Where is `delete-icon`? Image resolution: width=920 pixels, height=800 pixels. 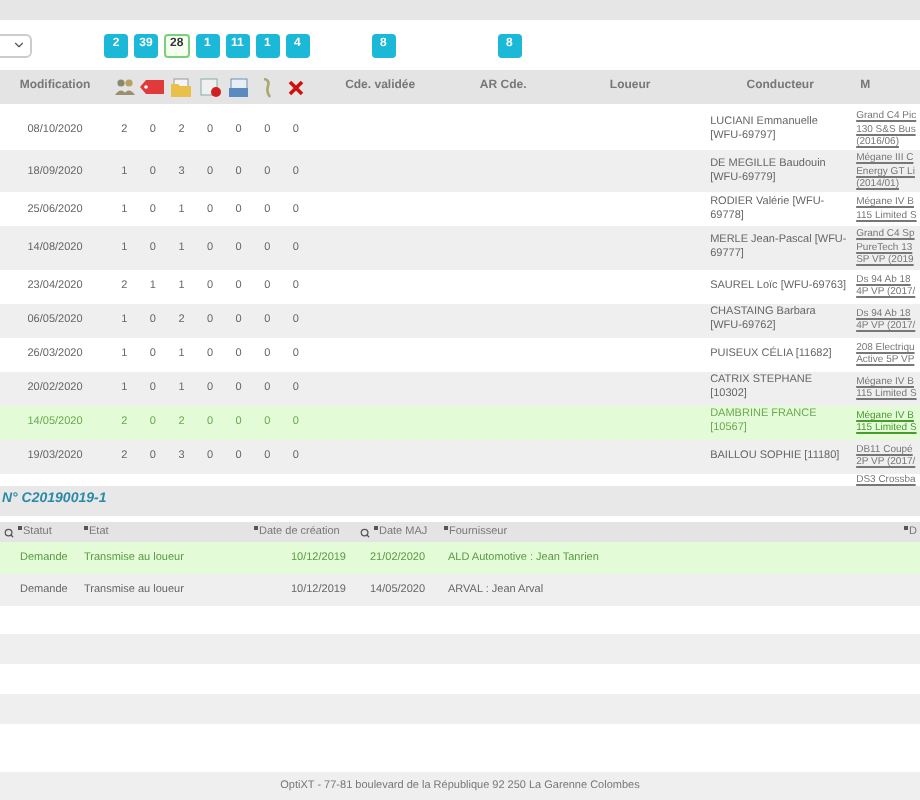
delete-icon is located at coordinates (295, 87).